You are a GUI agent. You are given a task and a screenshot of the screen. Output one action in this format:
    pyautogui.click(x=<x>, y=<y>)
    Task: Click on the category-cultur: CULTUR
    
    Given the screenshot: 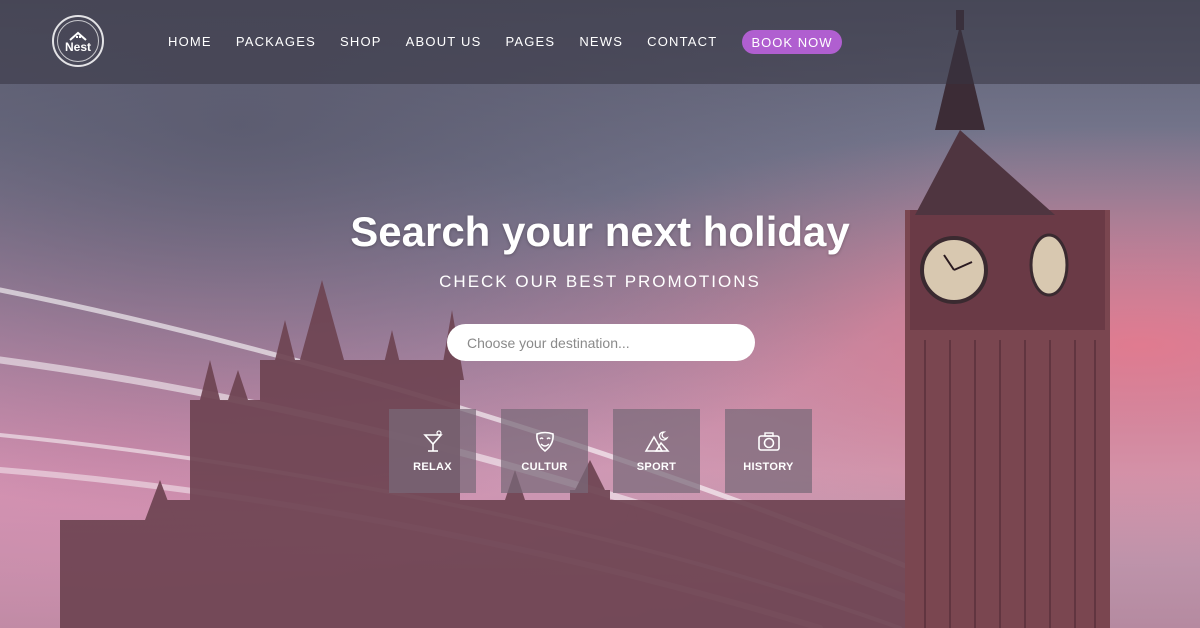 What is the action you would take?
    pyautogui.click(x=544, y=451)
    